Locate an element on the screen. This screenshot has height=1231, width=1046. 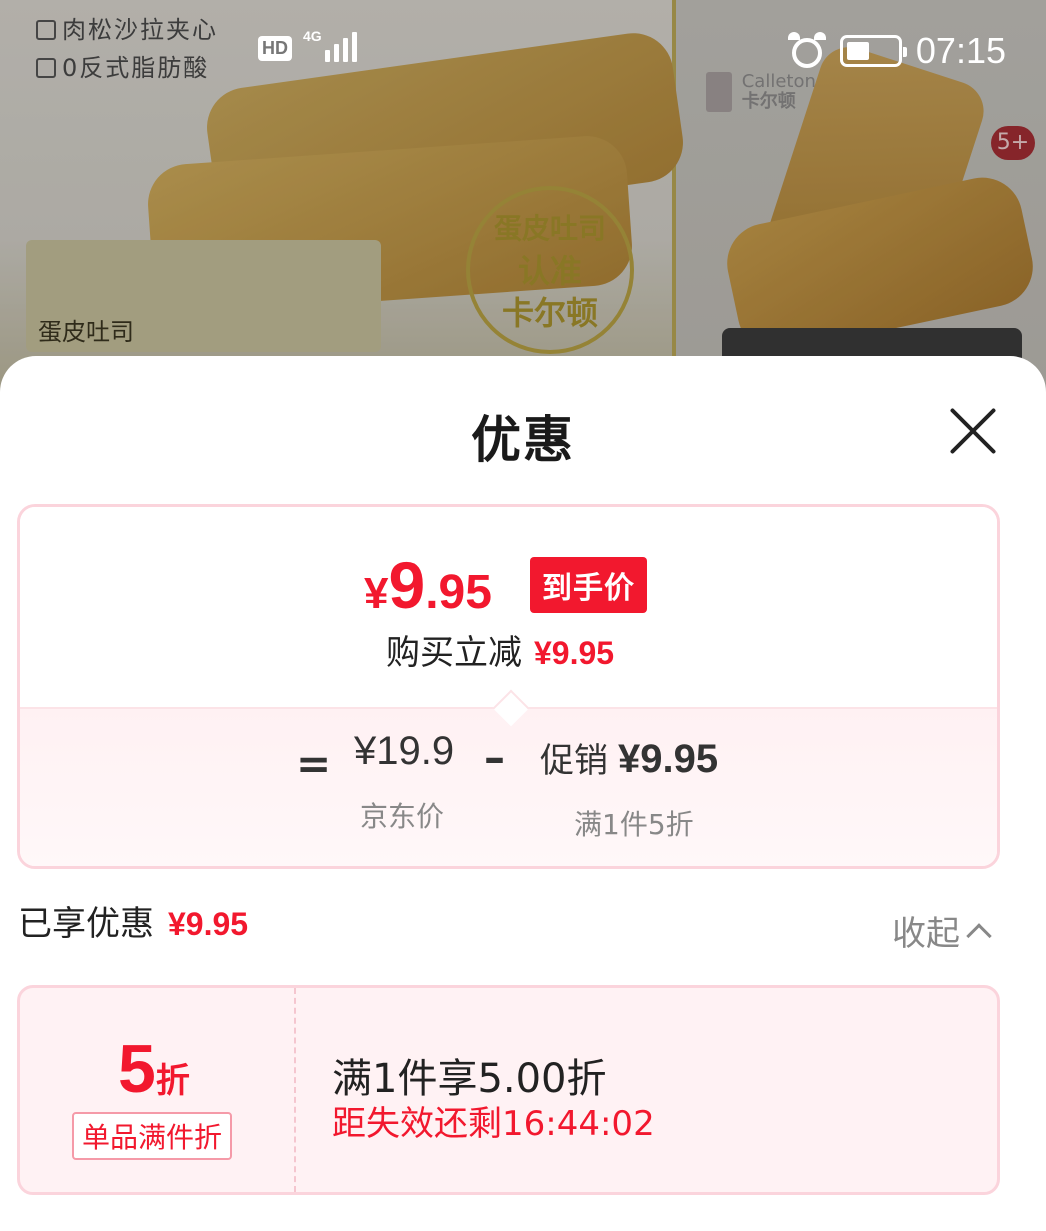
coupon-type-tag: 单品满件折 is located at coordinates (152, 1136).